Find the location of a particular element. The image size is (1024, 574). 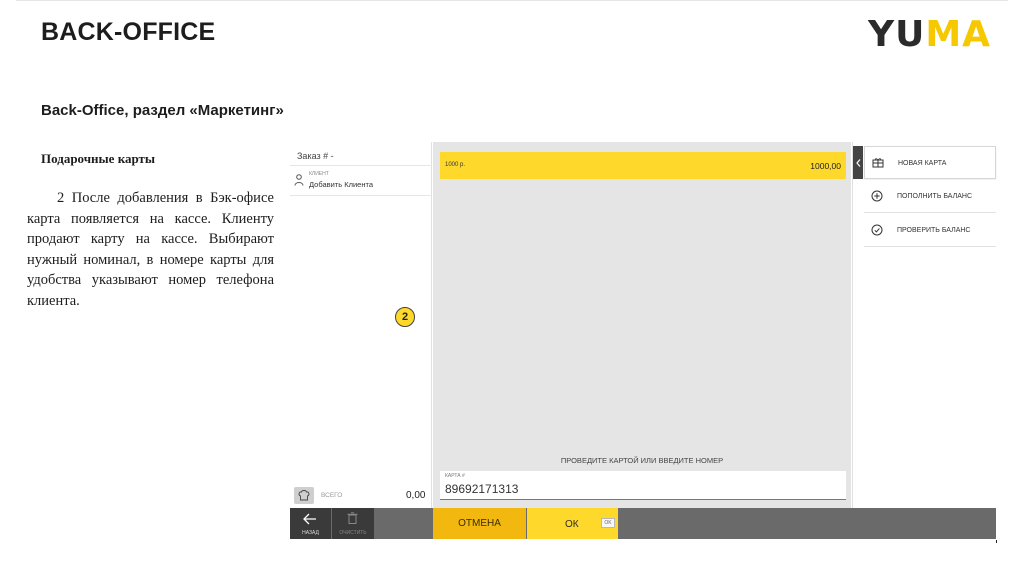

add-client-button: КЛИЕНТ Добавить Клиента is located at coordinates (361, 181).